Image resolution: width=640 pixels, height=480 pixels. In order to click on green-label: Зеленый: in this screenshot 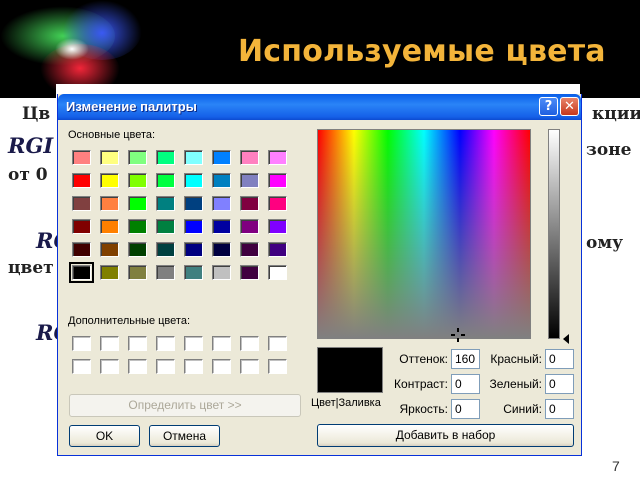, I will do `click(516, 384)`.